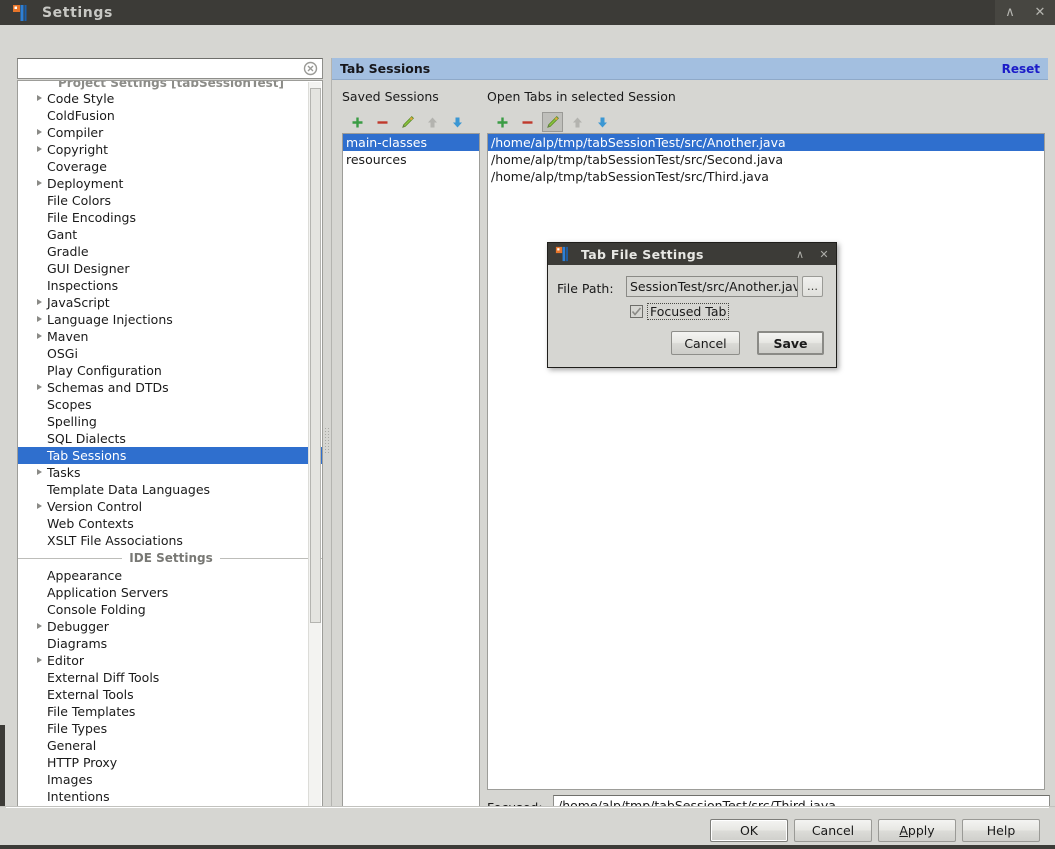 This screenshot has width=1055, height=849. I want to click on tree-item-template-data-languages: Template Data Languages, so click(170, 489).